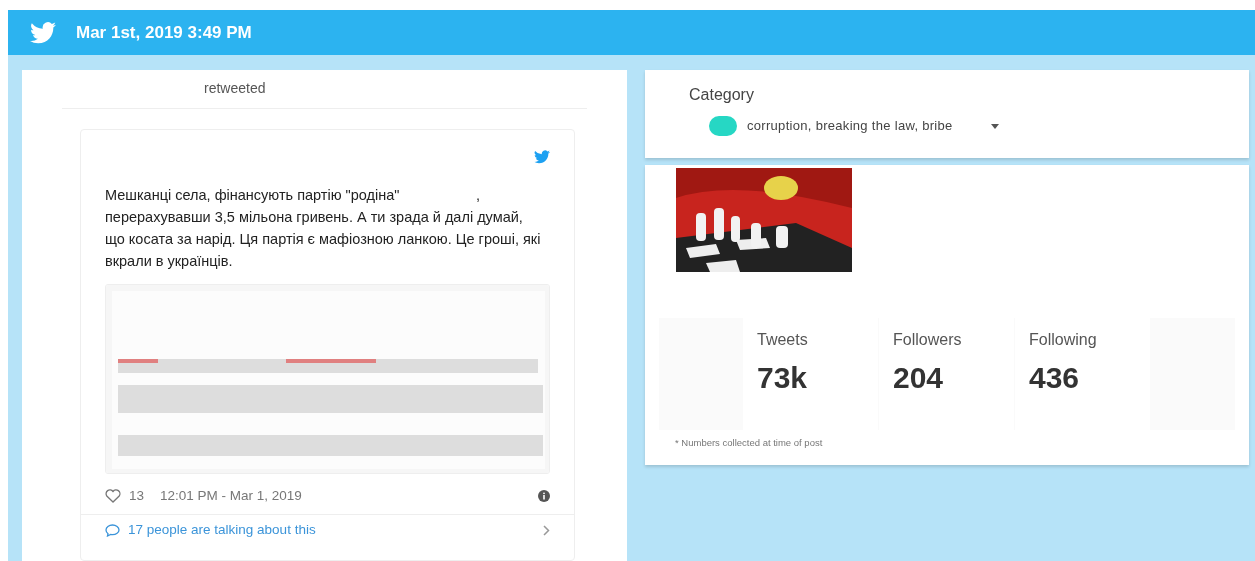 The width and height of the screenshot is (1255, 561). Describe the element at coordinates (546, 530) in the screenshot. I see `chevron-right-icon` at that location.